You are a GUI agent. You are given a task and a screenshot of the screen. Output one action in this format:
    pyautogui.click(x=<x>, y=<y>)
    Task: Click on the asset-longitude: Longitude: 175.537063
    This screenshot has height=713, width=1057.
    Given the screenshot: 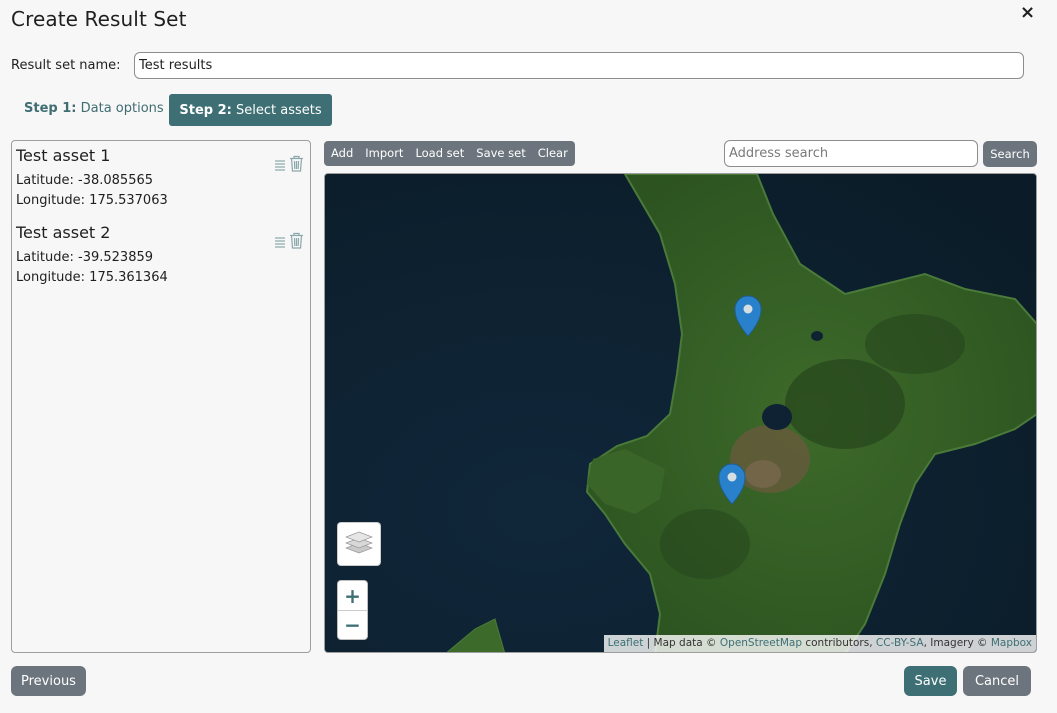 What is the action you would take?
    pyautogui.click(x=92, y=200)
    